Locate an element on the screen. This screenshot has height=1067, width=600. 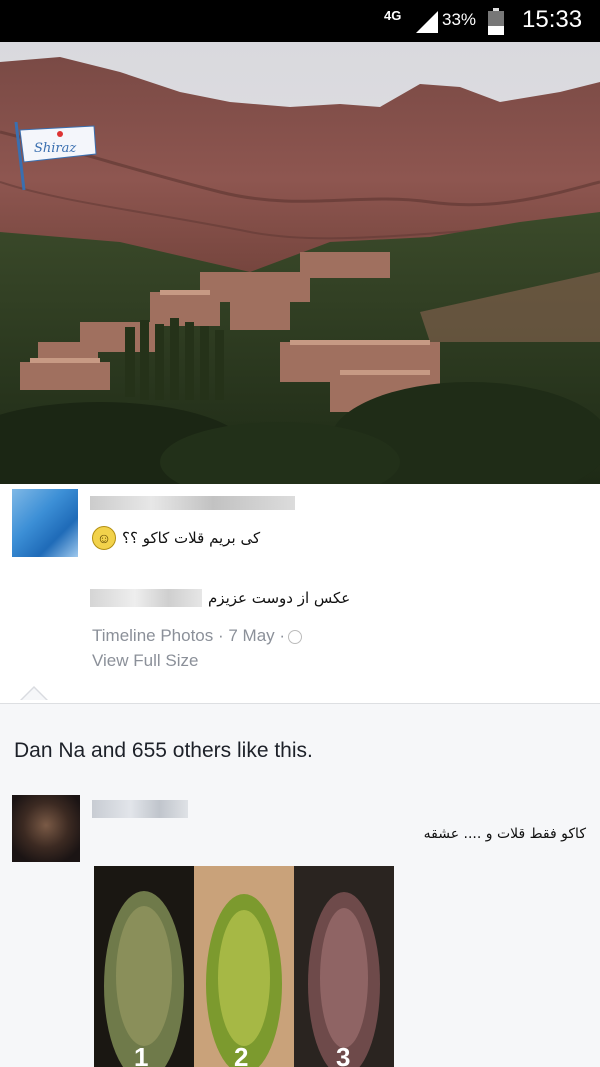
commenter-name-blurred is located at coordinates (140, 809).